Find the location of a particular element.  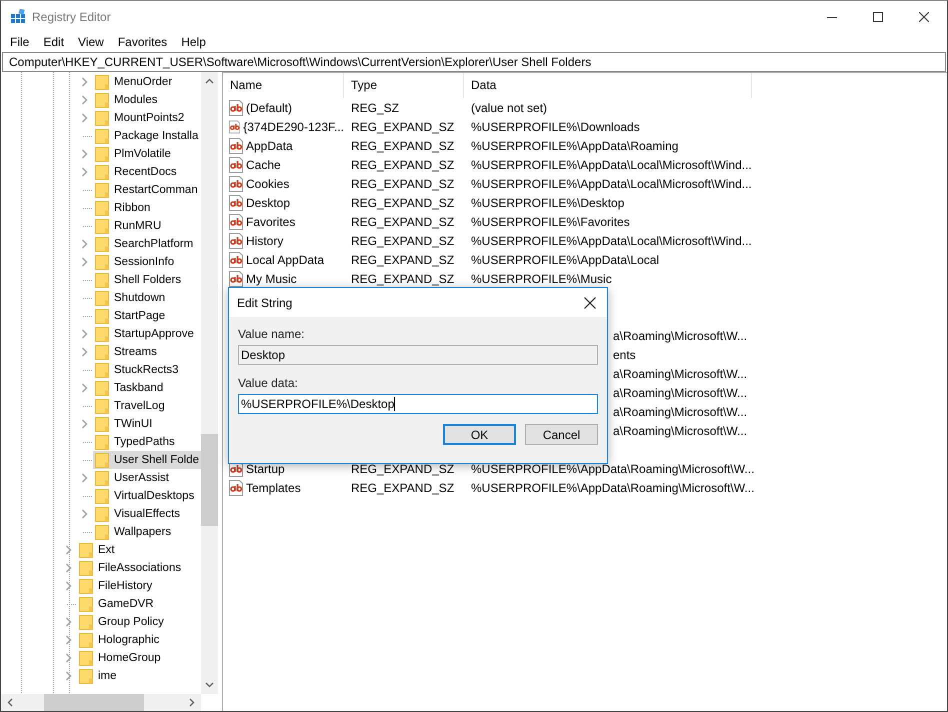

value-name: AppData is located at coordinates (269, 145).